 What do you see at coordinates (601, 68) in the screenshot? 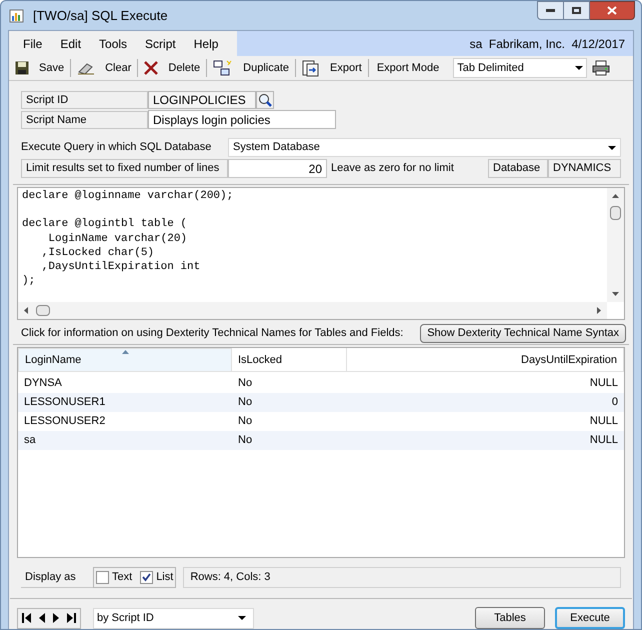
I see `printer-icon` at bounding box center [601, 68].